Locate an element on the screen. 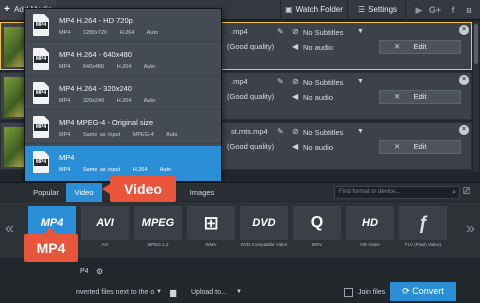  format-search-input: Find format or device... ⌕ is located at coordinates (397, 192).